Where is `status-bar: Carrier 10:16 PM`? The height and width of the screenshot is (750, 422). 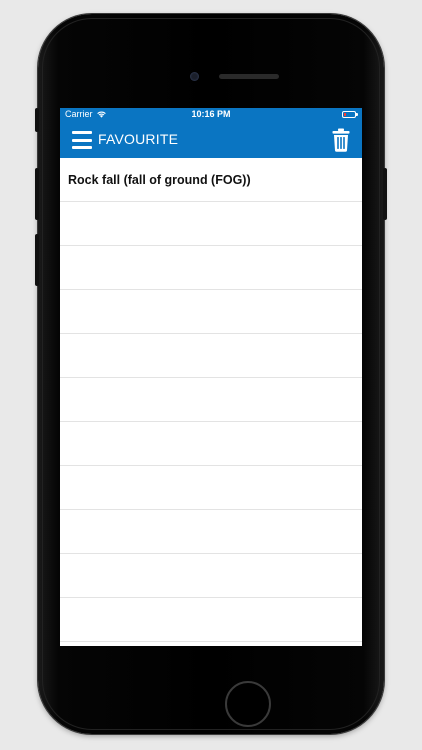 status-bar: Carrier 10:16 PM is located at coordinates (211, 115).